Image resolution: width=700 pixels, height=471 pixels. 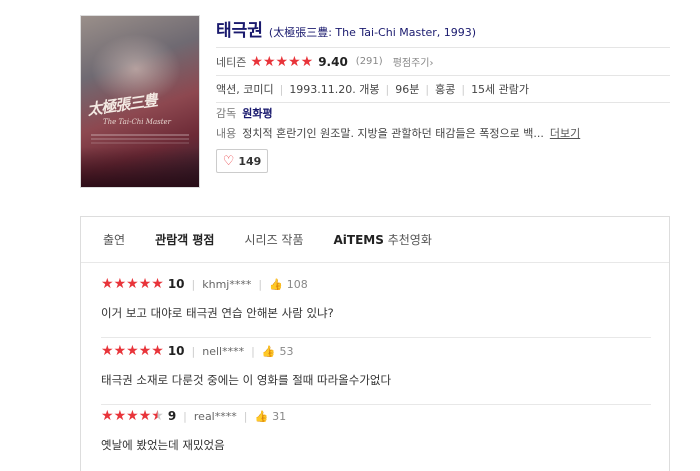 What do you see at coordinates (157, 416) in the screenshot?
I see `half-star-icon: ★` at bounding box center [157, 416].